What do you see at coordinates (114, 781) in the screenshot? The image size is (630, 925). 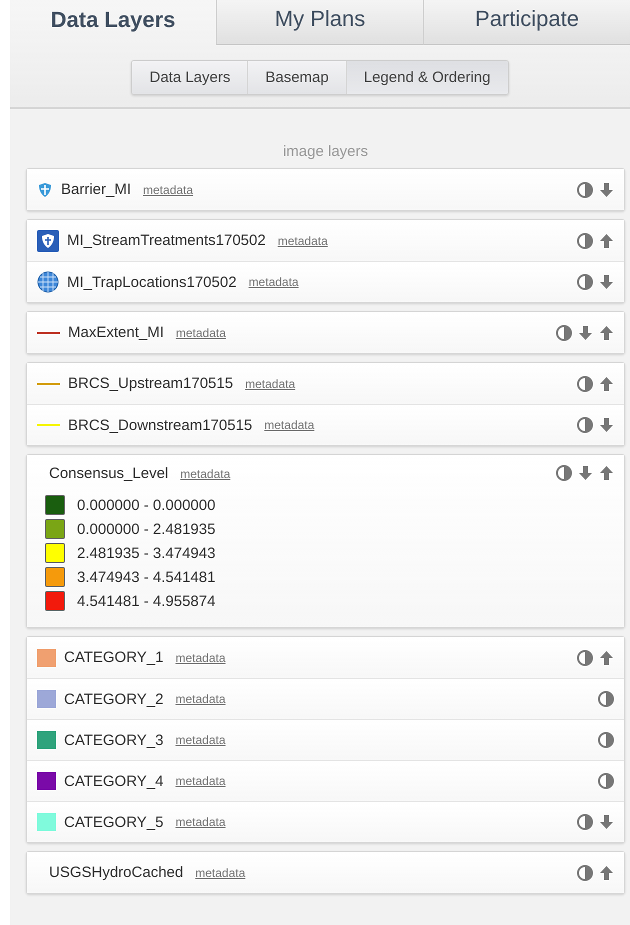 I see `layer-name: CATEGORY_4` at bounding box center [114, 781].